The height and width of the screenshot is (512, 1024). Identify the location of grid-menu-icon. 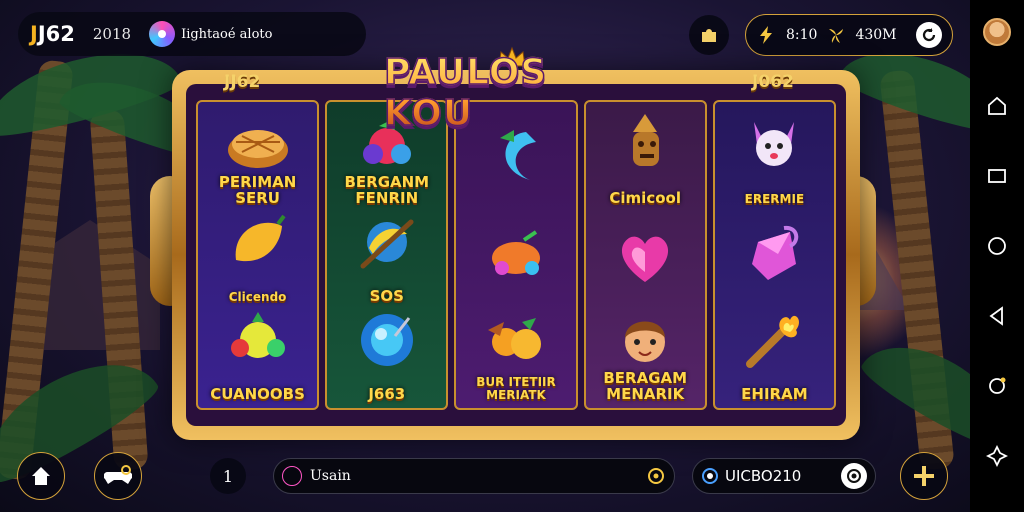
(924, 476).